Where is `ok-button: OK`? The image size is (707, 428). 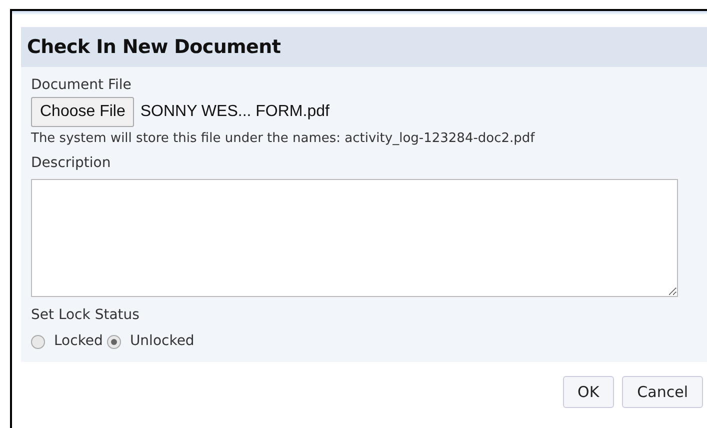 ok-button: OK is located at coordinates (588, 392).